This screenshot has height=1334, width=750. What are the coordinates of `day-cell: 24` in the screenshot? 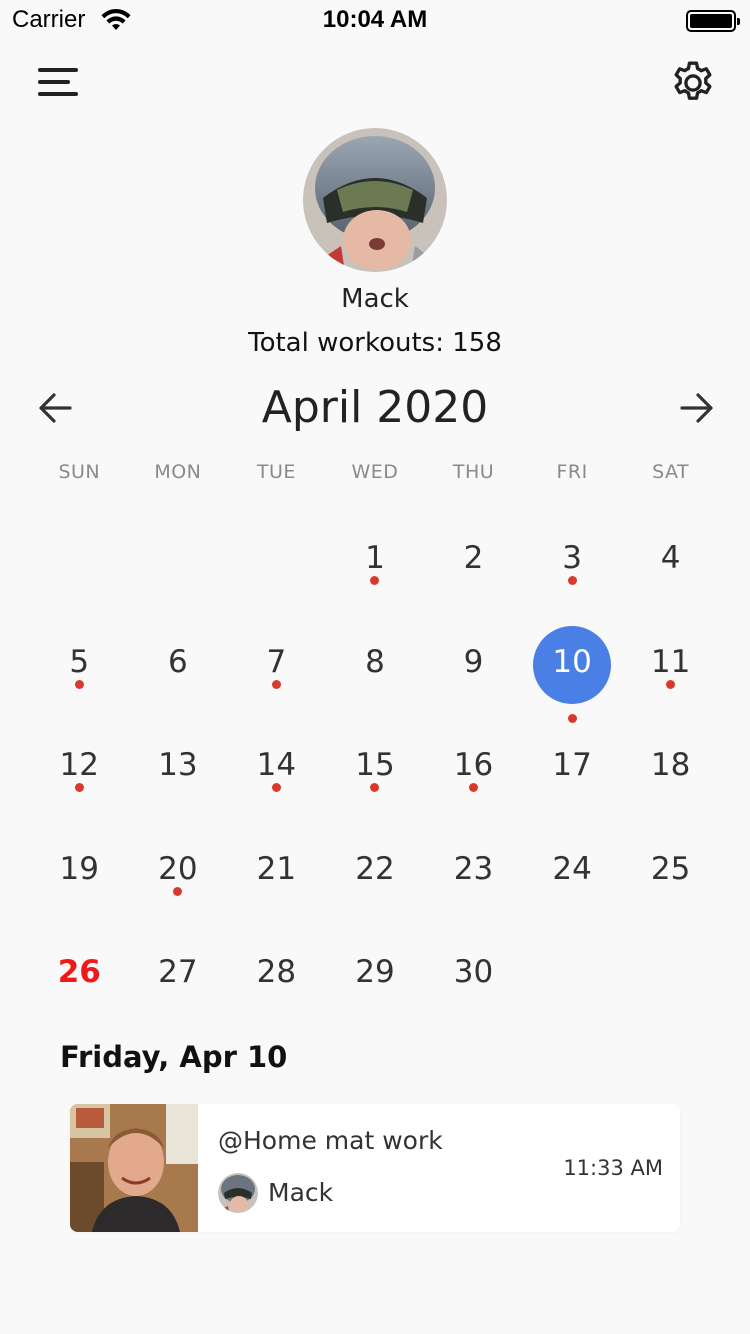 It's located at (572, 871).